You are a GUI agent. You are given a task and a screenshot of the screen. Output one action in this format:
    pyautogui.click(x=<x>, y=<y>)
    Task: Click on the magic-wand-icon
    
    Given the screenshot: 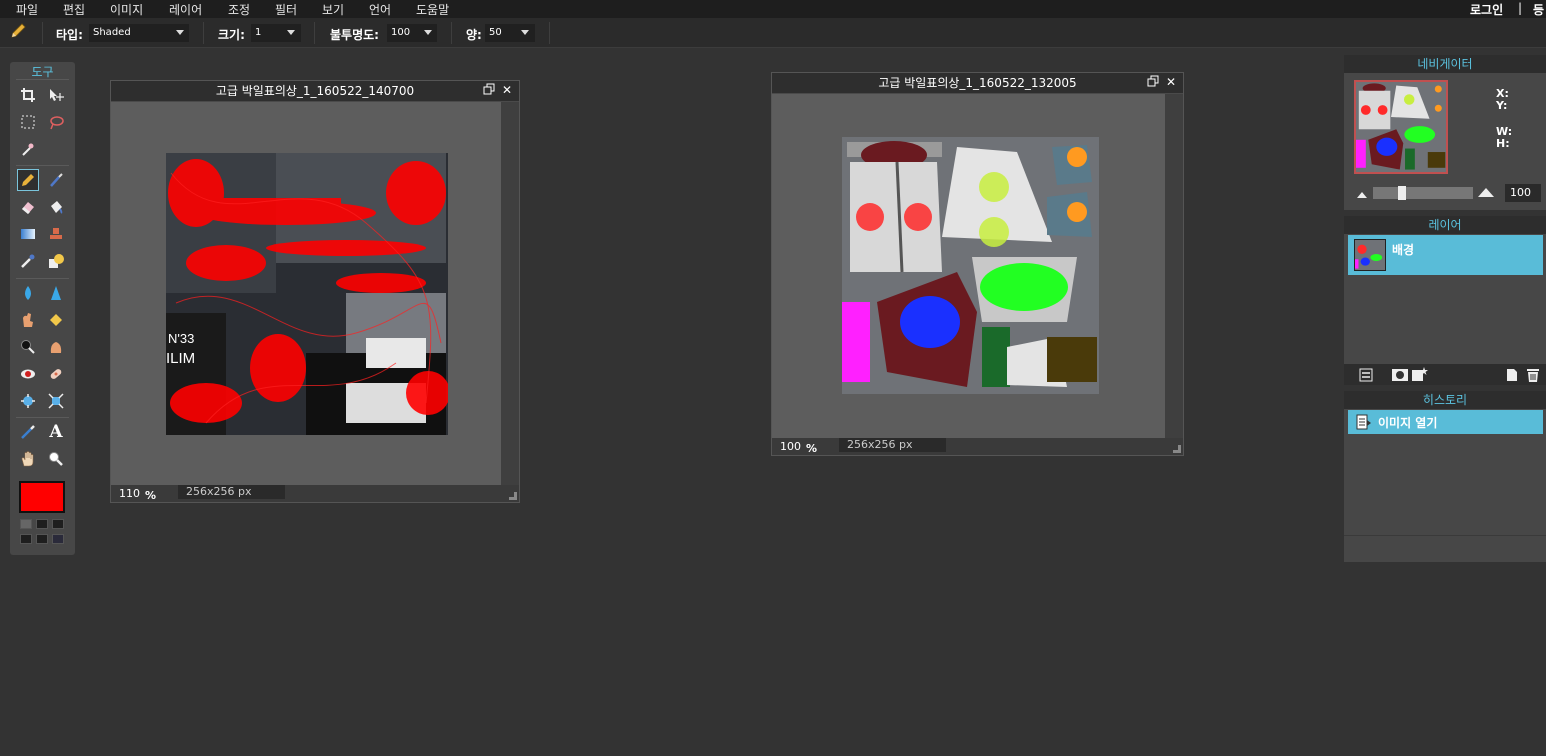 What is the action you would take?
    pyautogui.click(x=28, y=149)
    